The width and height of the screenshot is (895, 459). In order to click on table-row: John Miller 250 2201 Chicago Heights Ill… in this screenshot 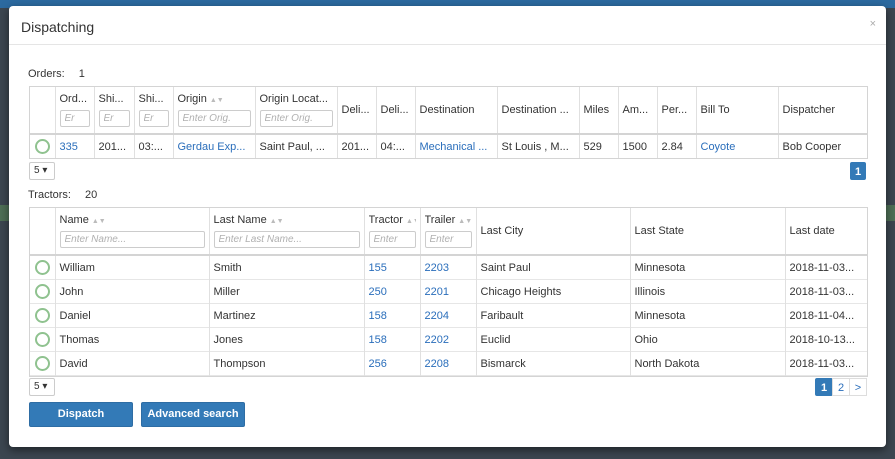, I will do `click(448, 291)`.